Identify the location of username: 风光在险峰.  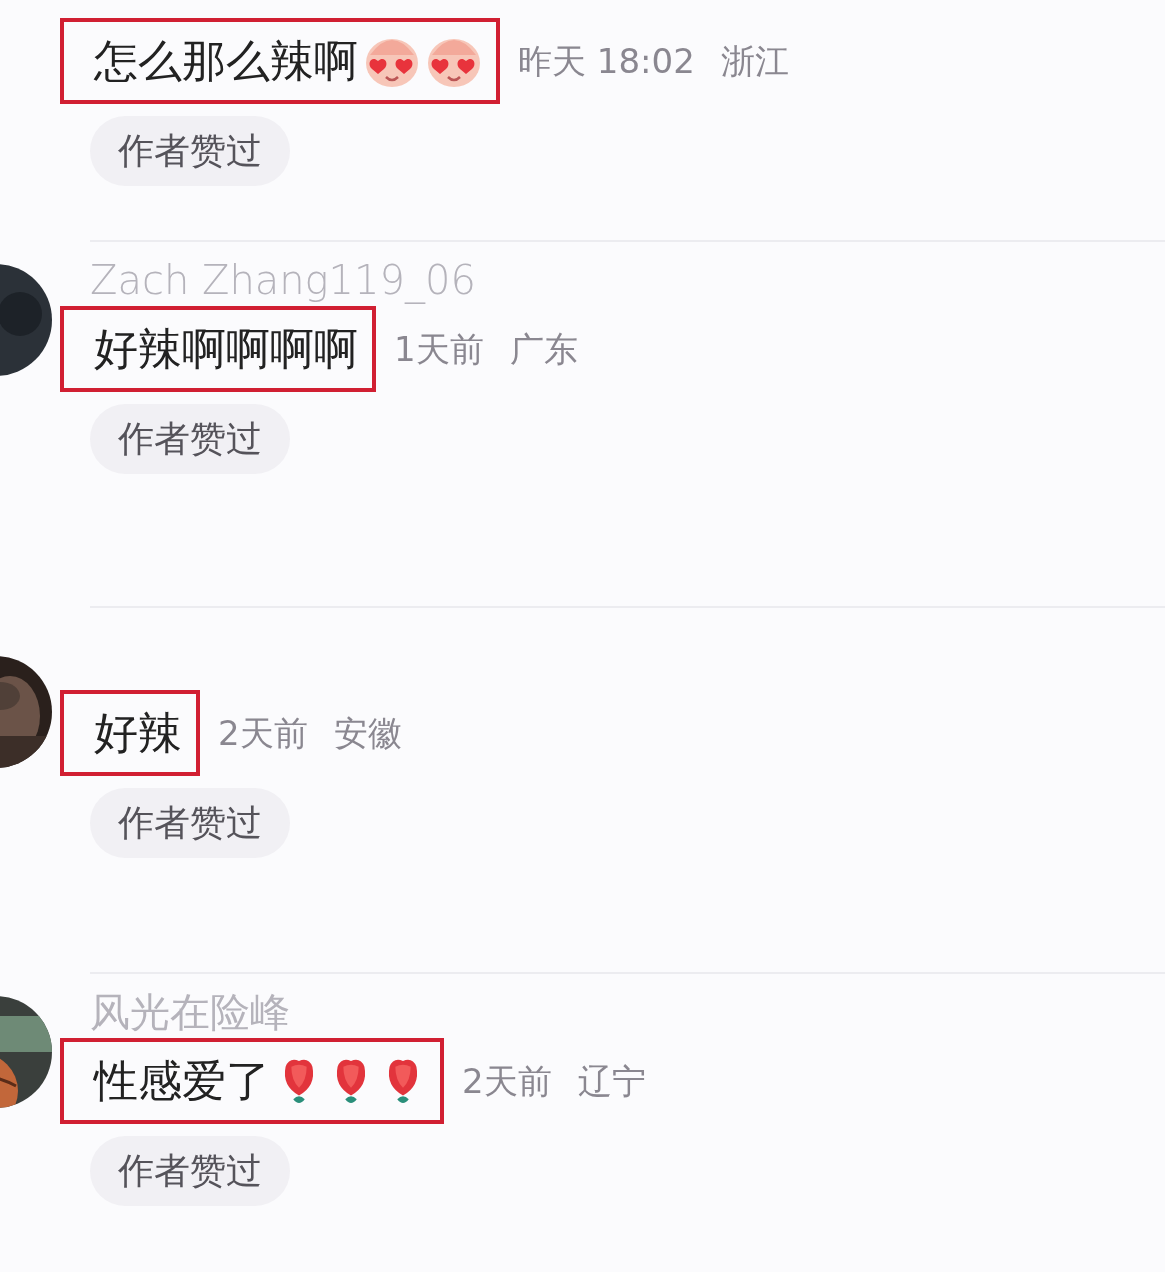
(190, 1012).